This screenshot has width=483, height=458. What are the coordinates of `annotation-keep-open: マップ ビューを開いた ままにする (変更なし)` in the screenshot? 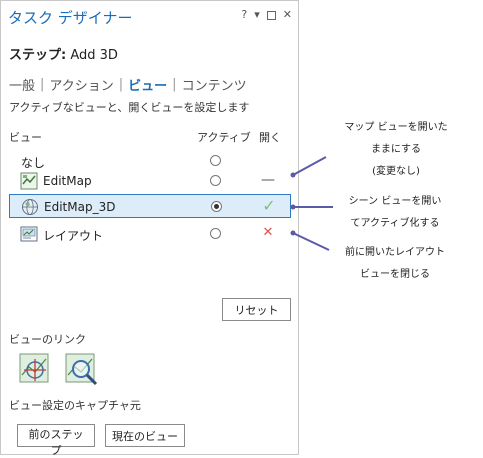 It's located at (396, 150).